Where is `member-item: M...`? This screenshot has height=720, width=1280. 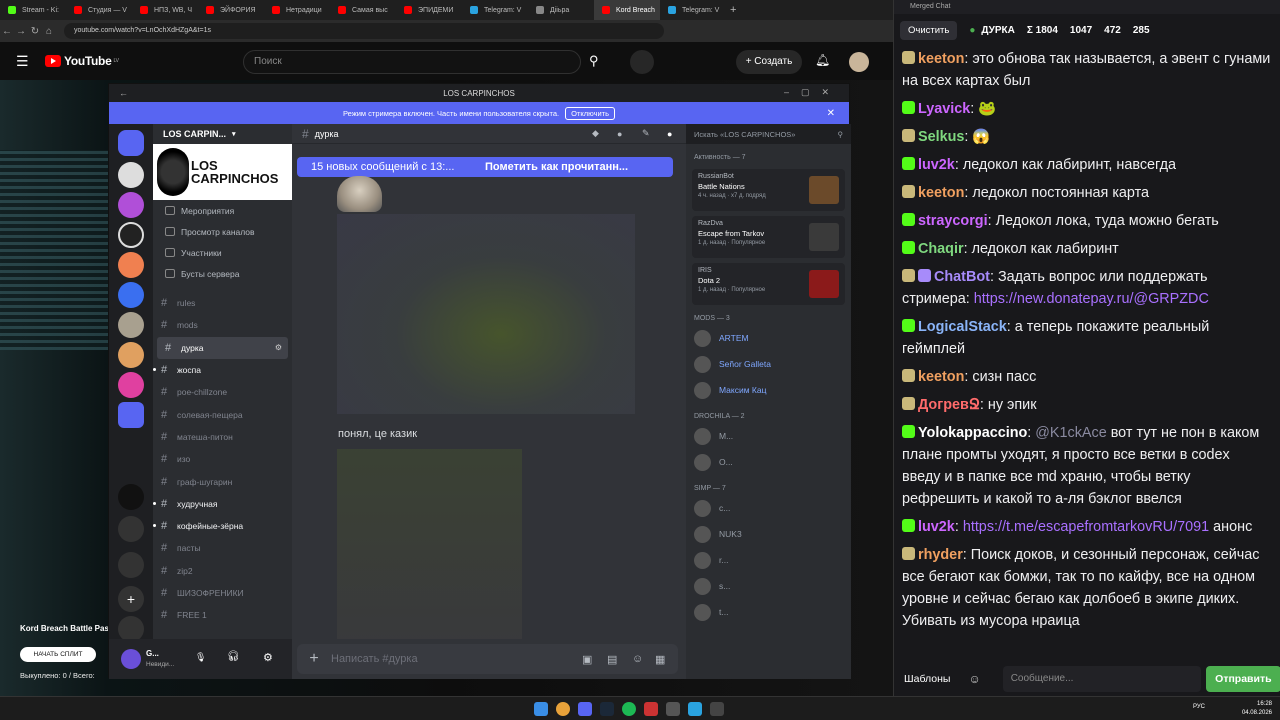
member-item: M... is located at coordinates (768, 436).